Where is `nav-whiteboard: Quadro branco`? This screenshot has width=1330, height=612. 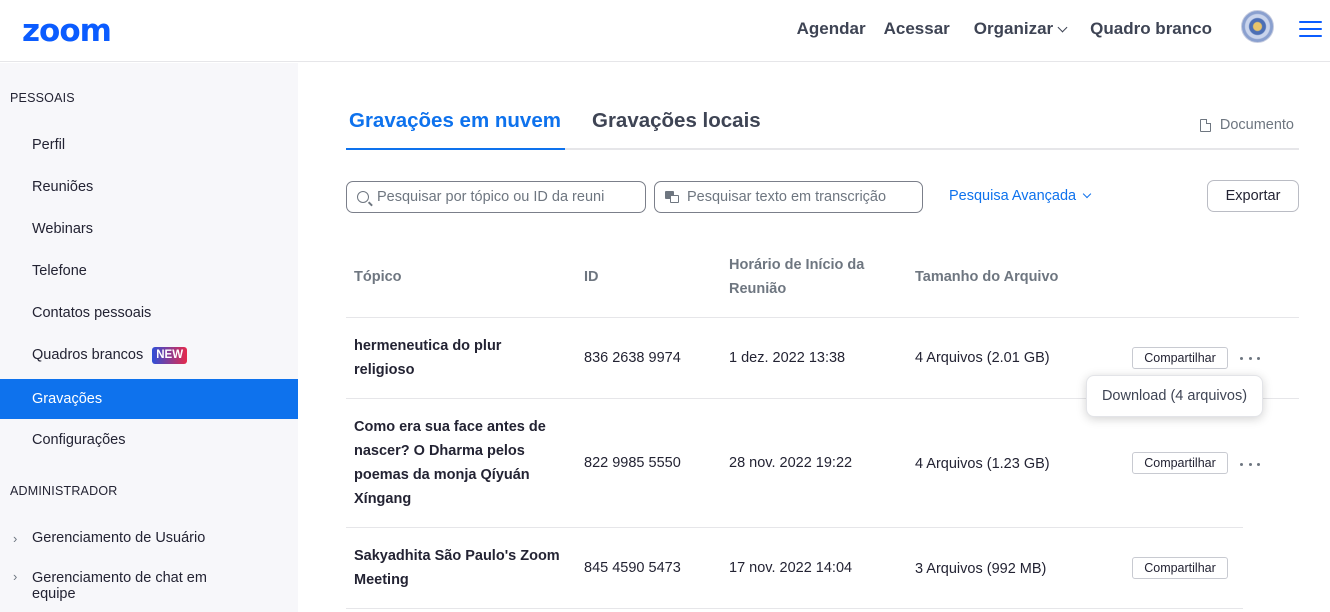 nav-whiteboard: Quadro branco is located at coordinates (1151, 29).